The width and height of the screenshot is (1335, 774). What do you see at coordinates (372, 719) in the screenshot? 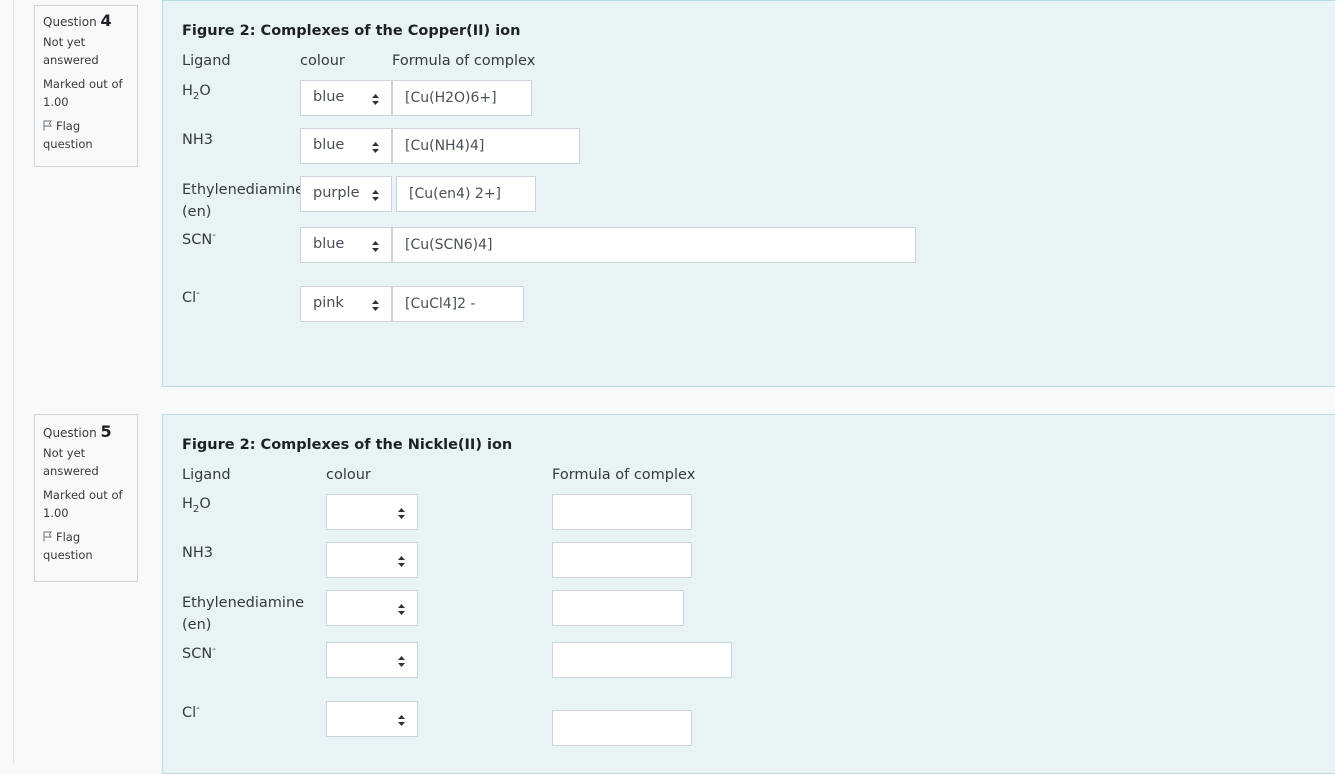
I see `colour-select-cl` at bounding box center [372, 719].